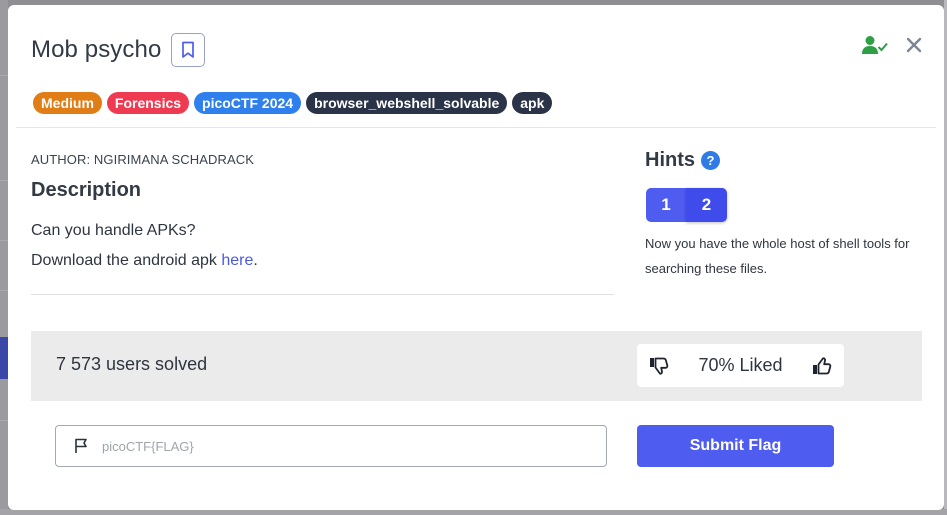  Describe the element at coordinates (892, 45) in the screenshot. I see `header-actions` at that location.